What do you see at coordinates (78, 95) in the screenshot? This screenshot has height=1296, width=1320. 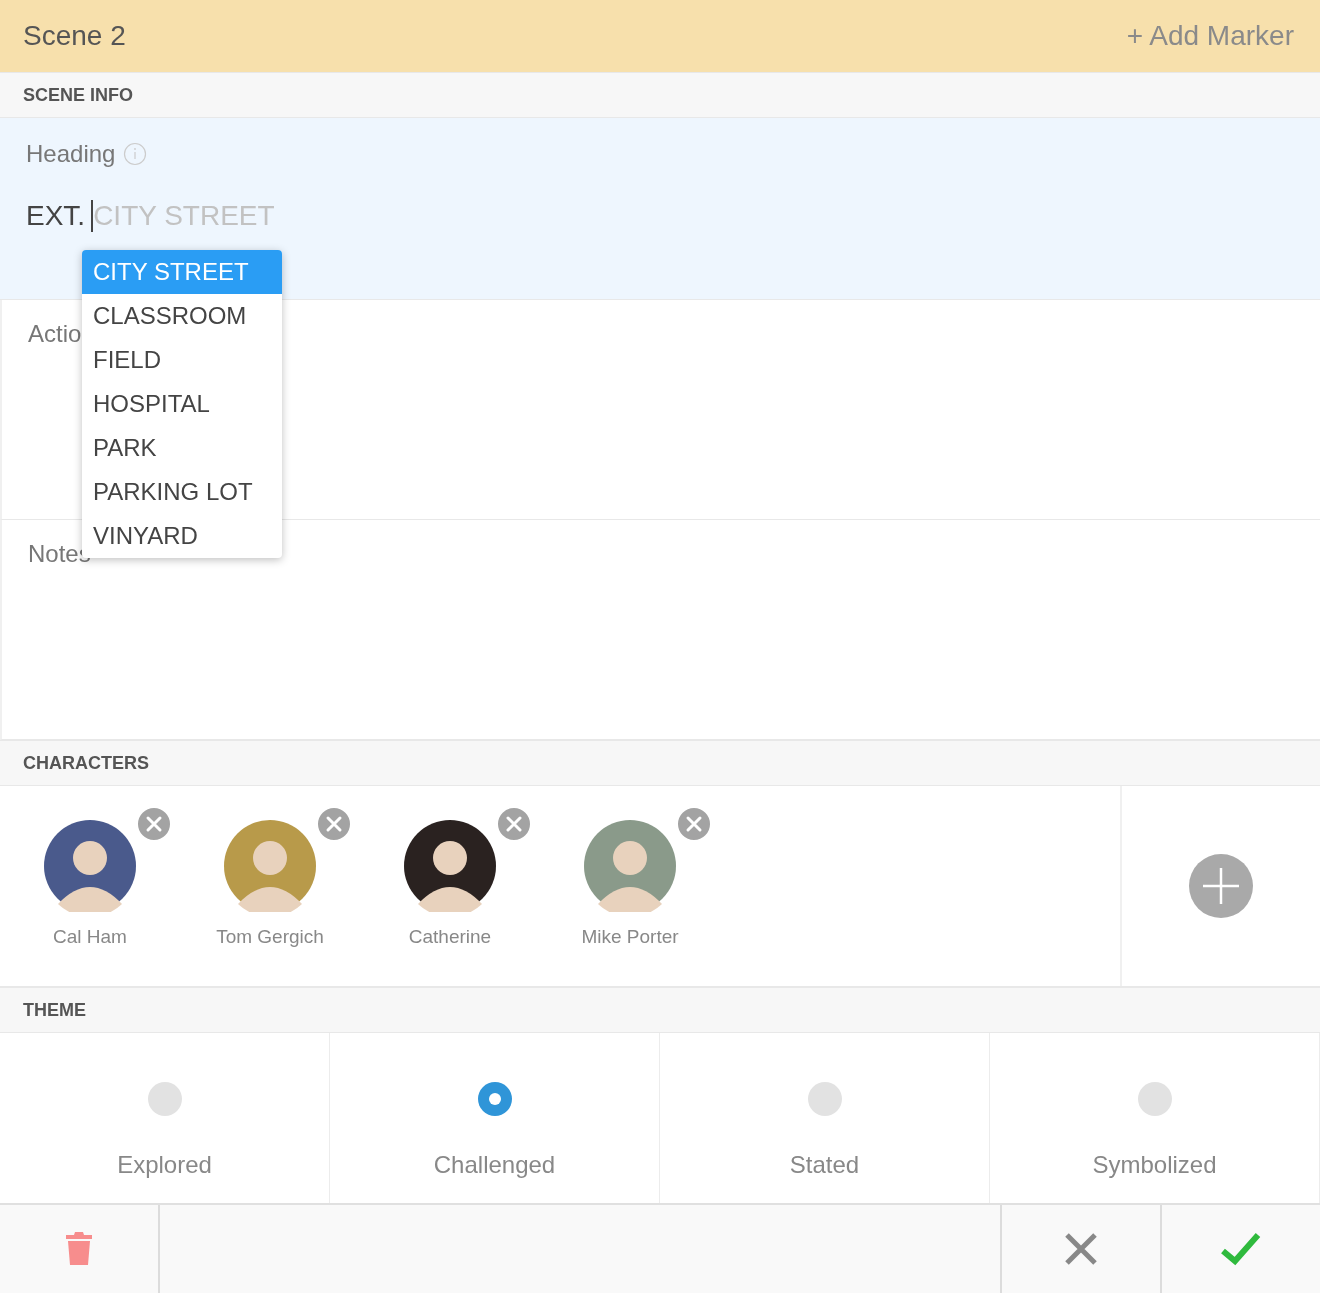 I see `section-title: SCENE INFO` at bounding box center [78, 95].